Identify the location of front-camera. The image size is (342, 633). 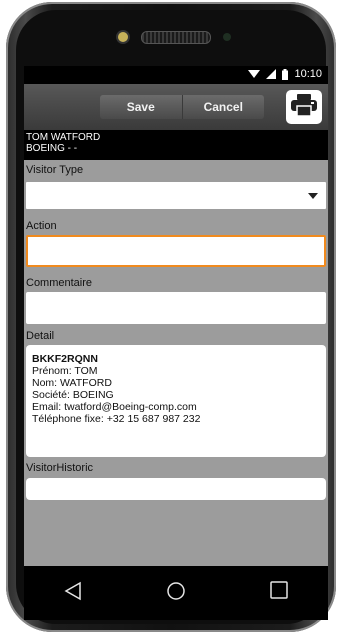
(123, 37).